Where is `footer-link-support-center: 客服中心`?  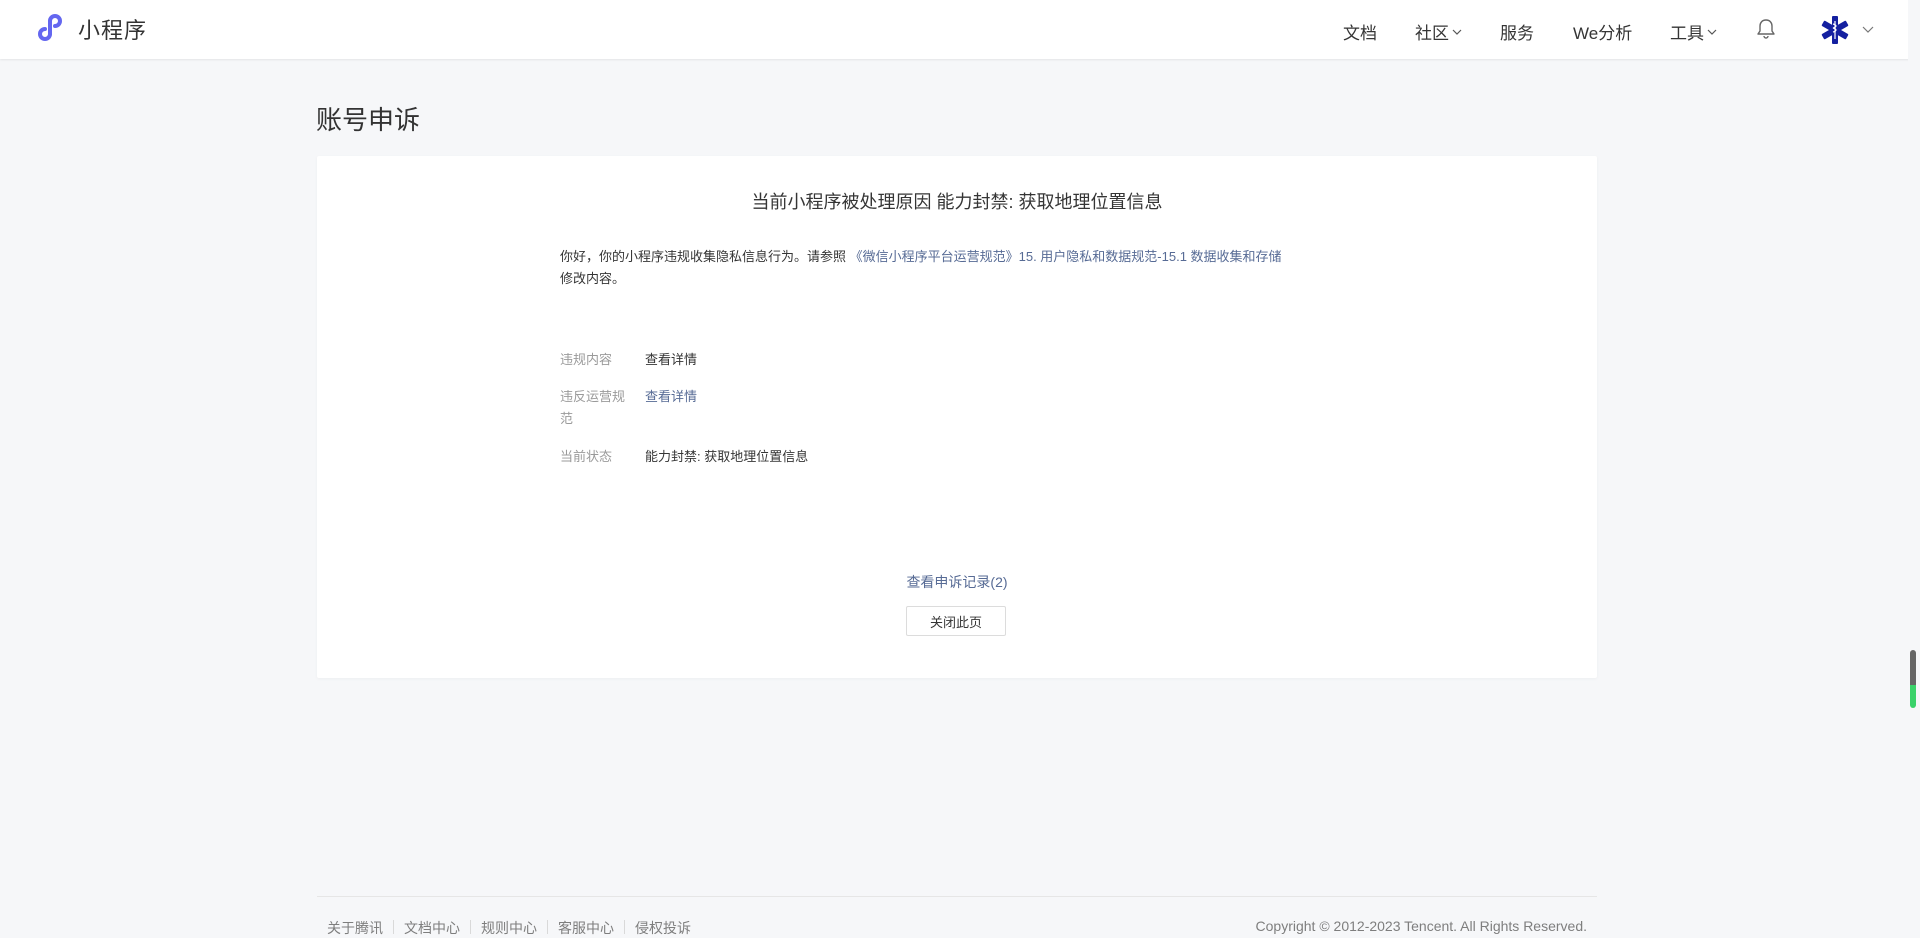 footer-link-support-center: 客服中心 is located at coordinates (586, 928).